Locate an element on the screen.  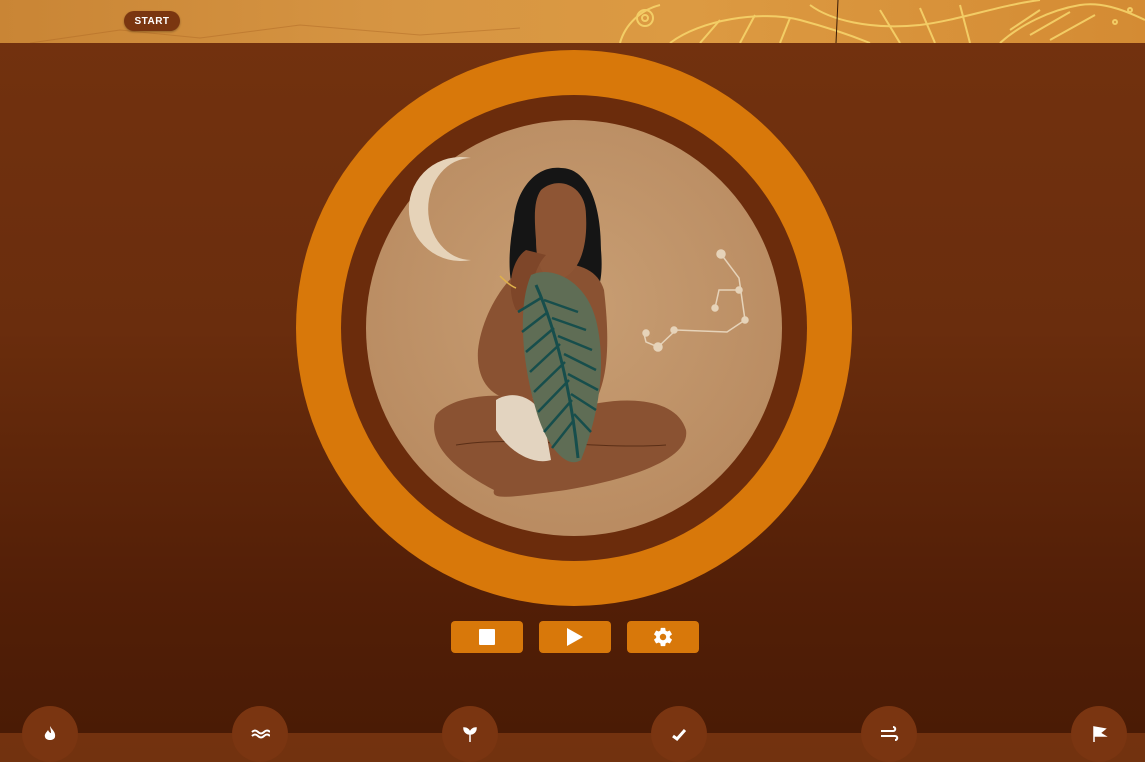
wind-icon is located at coordinates (890, 733).